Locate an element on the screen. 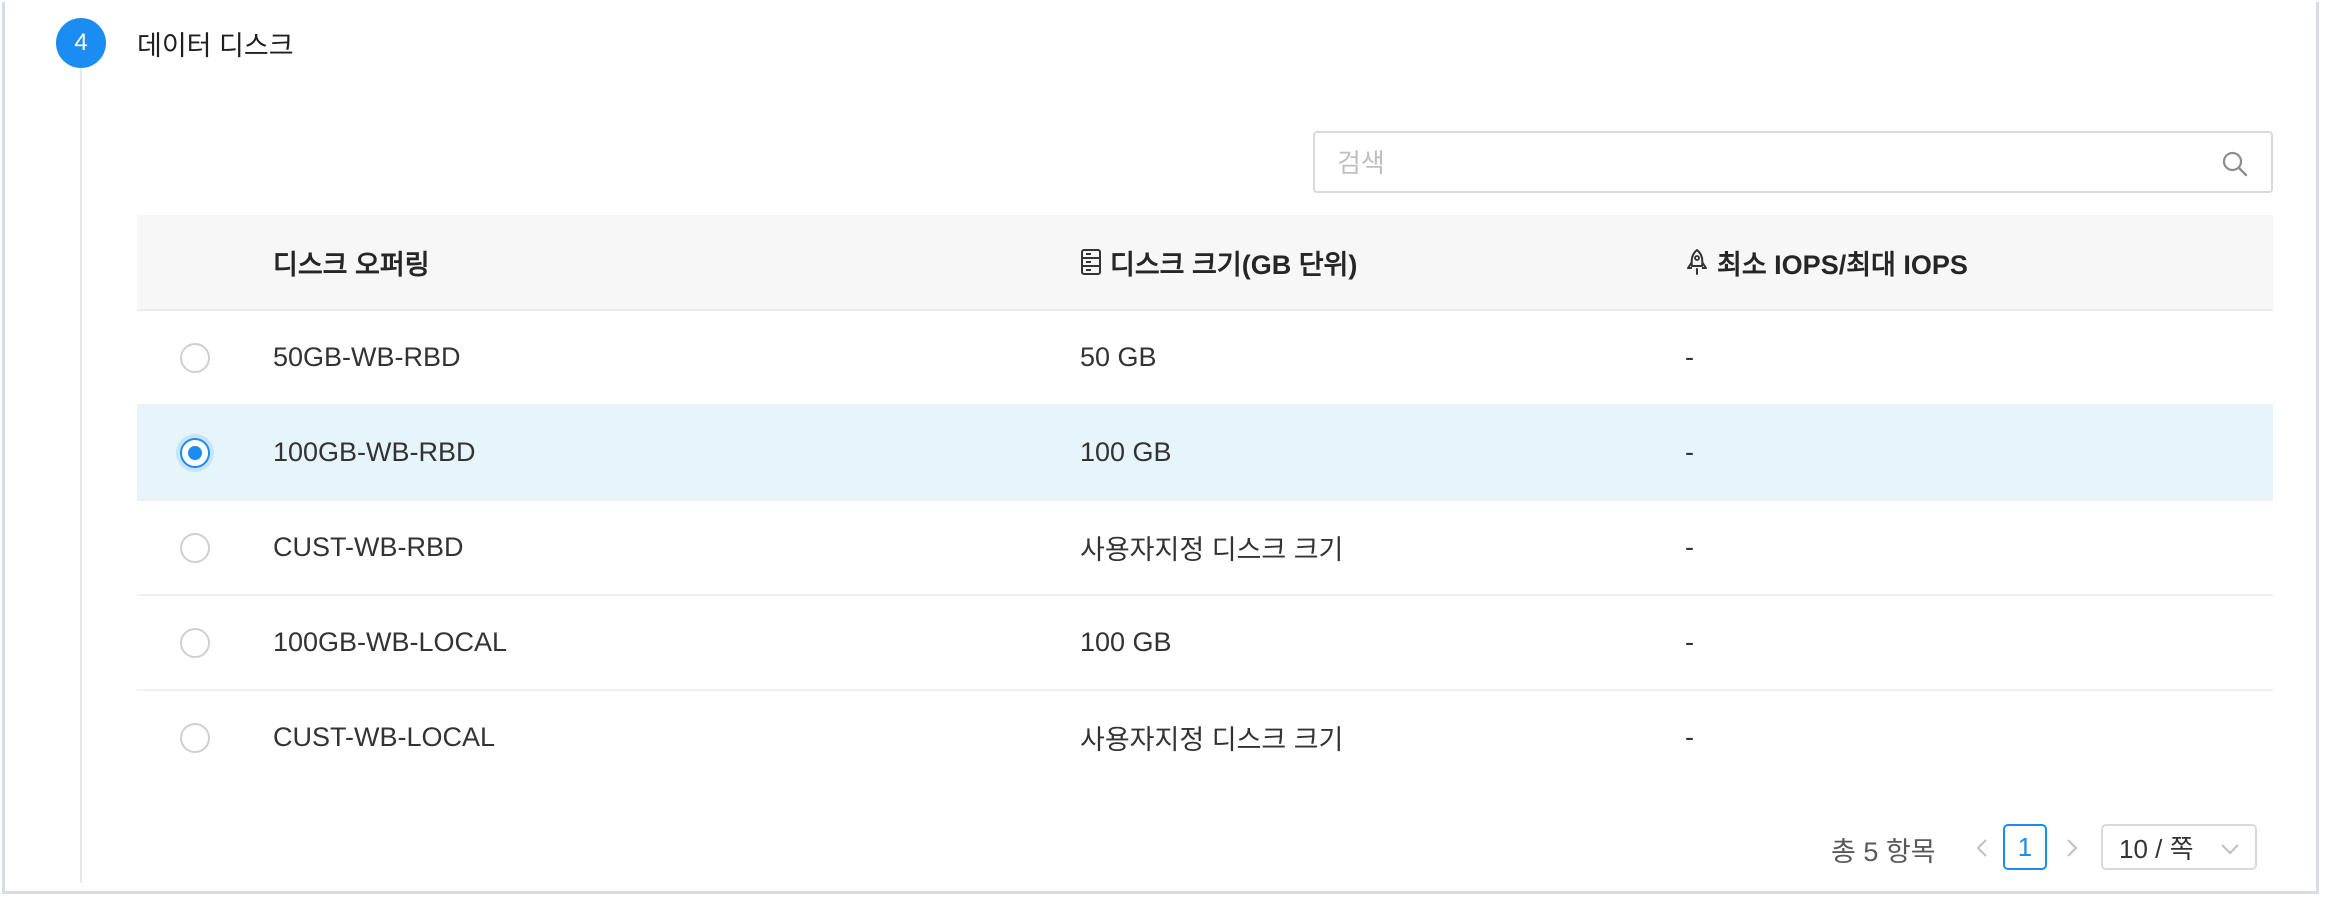 Image resolution: width=2328 pixels, height=906 pixels. column-header-label: 디스크 크기(GB 단위) is located at coordinates (1234, 264).